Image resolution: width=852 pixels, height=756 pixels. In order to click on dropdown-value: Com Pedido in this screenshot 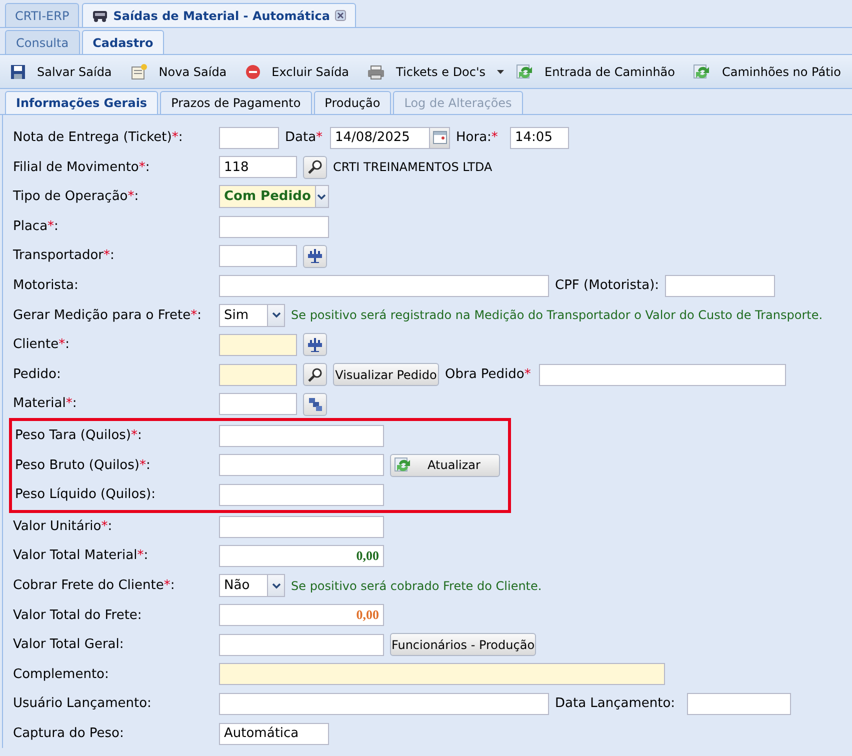, I will do `click(267, 197)`.